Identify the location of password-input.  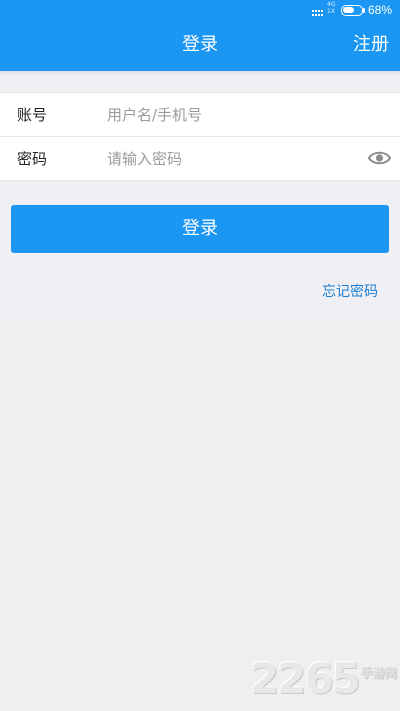
(232, 159).